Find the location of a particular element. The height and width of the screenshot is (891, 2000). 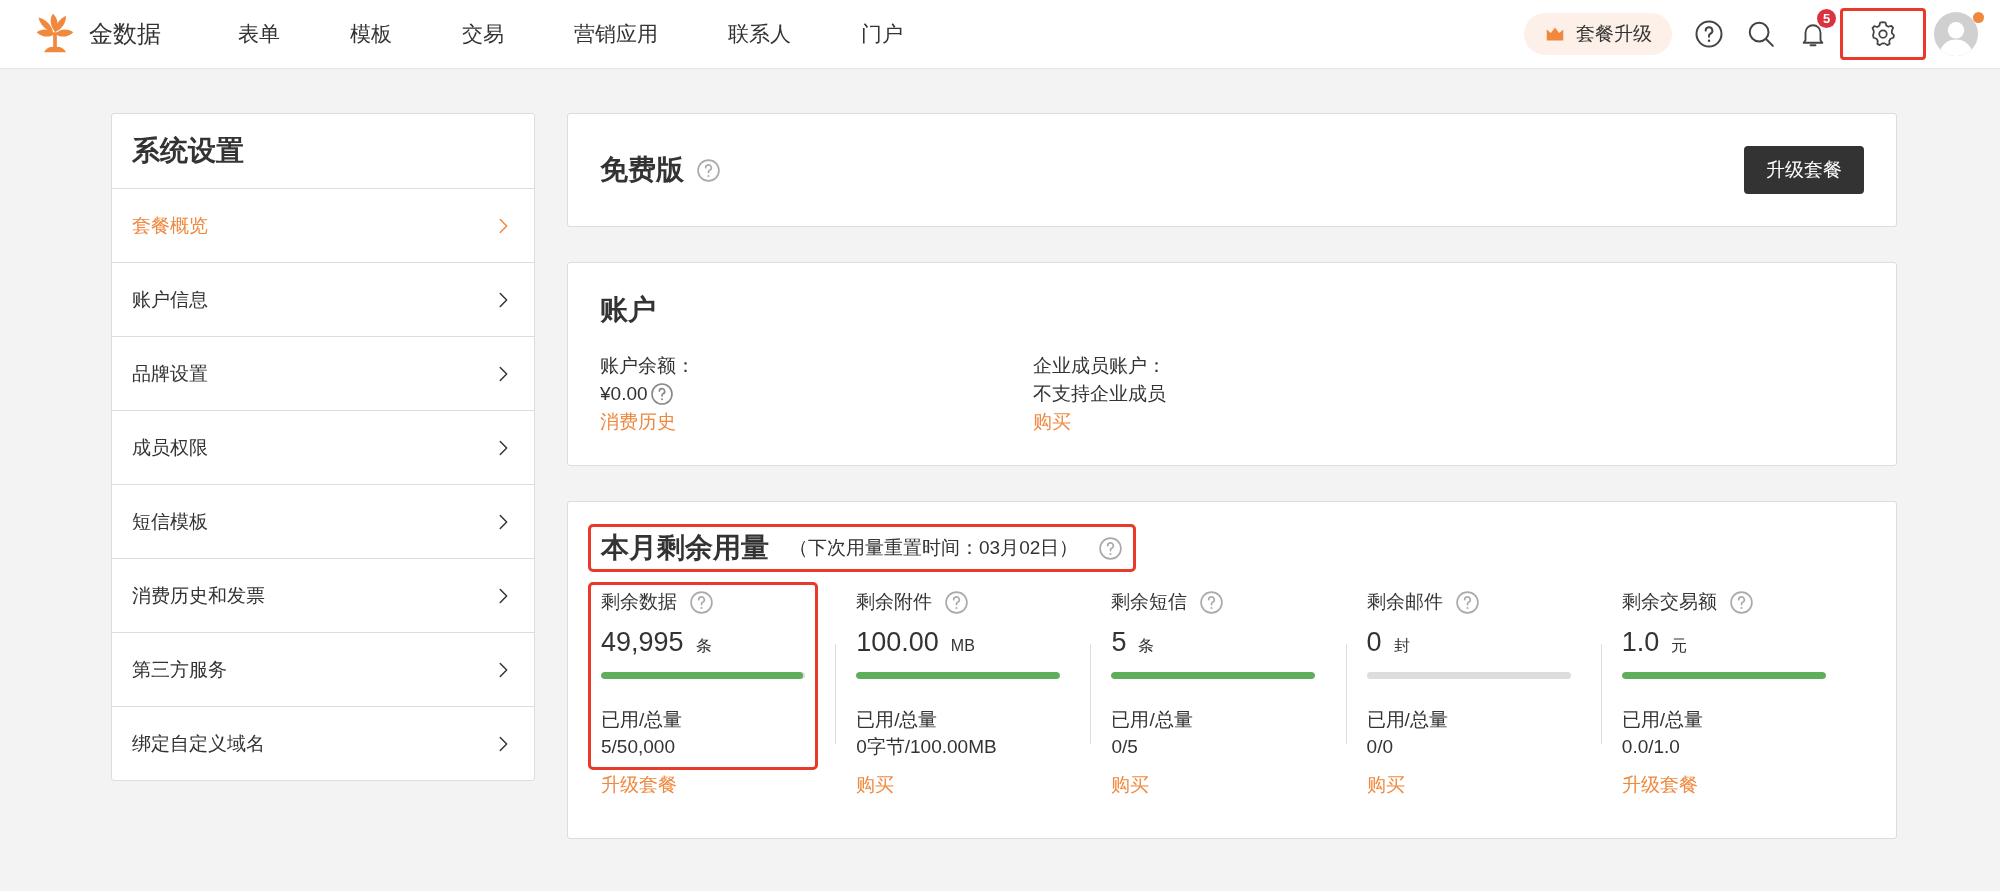

nav-link: 模板 is located at coordinates (371, 34).